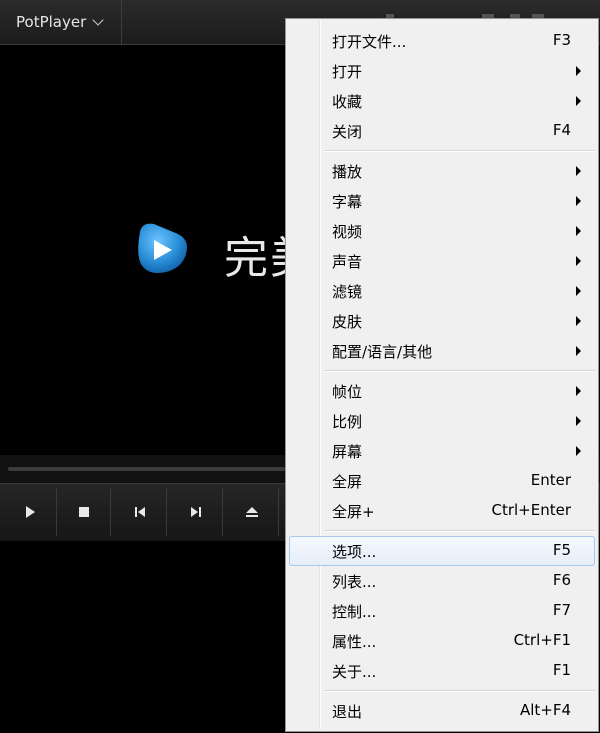  What do you see at coordinates (98, 19) in the screenshot?
I see `chevron-down-icon` at bounding box center [98, 19].